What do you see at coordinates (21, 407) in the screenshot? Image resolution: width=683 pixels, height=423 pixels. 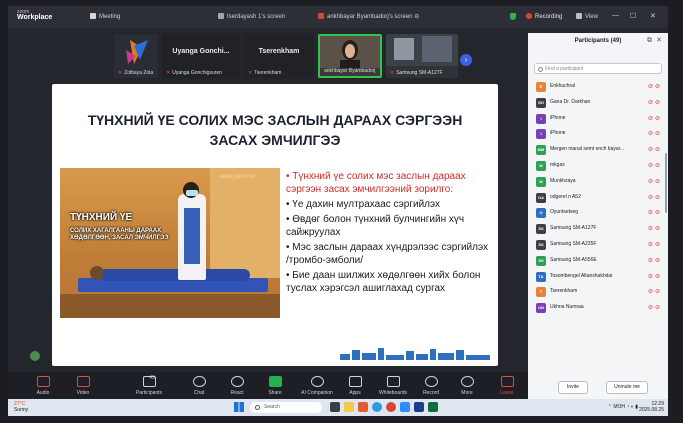 I see `weather-widget: 27°C Sunny` at bounding box center [21, 407].